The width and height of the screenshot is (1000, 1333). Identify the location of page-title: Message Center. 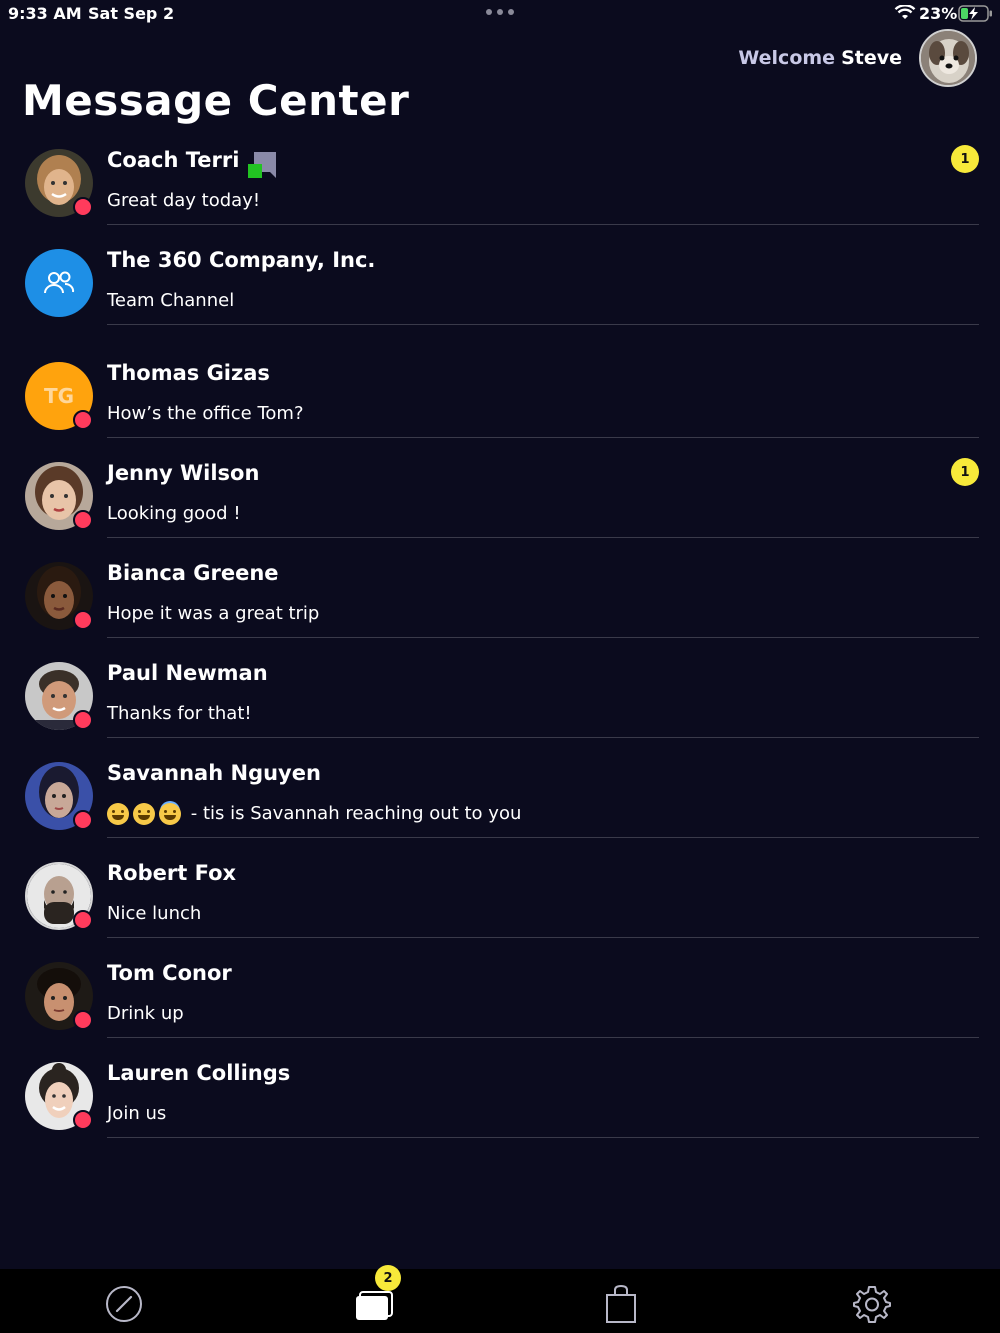
(216, 100).